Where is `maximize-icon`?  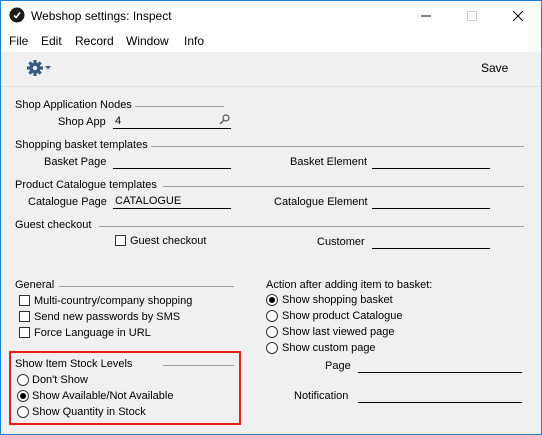
maximize-icon is located at coordinates (472, 16).